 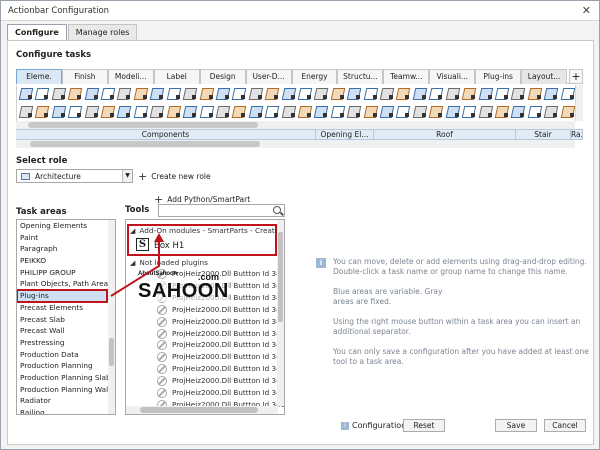 I want to click on task-area-item: Prestressing, so click(x=63, y=343).